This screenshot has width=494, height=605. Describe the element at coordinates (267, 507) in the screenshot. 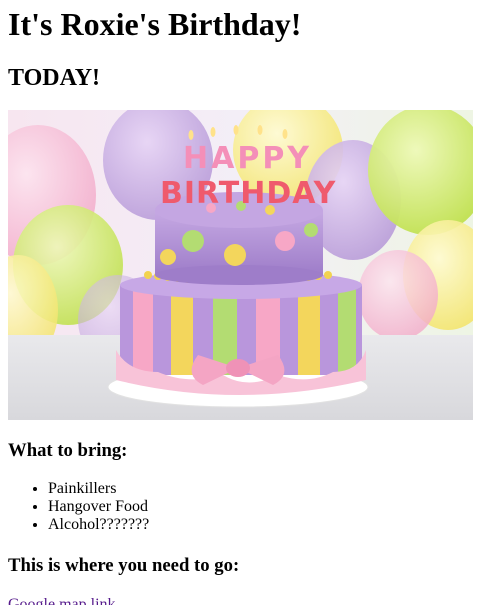

I see `list-item: Hangover Food` at that location.